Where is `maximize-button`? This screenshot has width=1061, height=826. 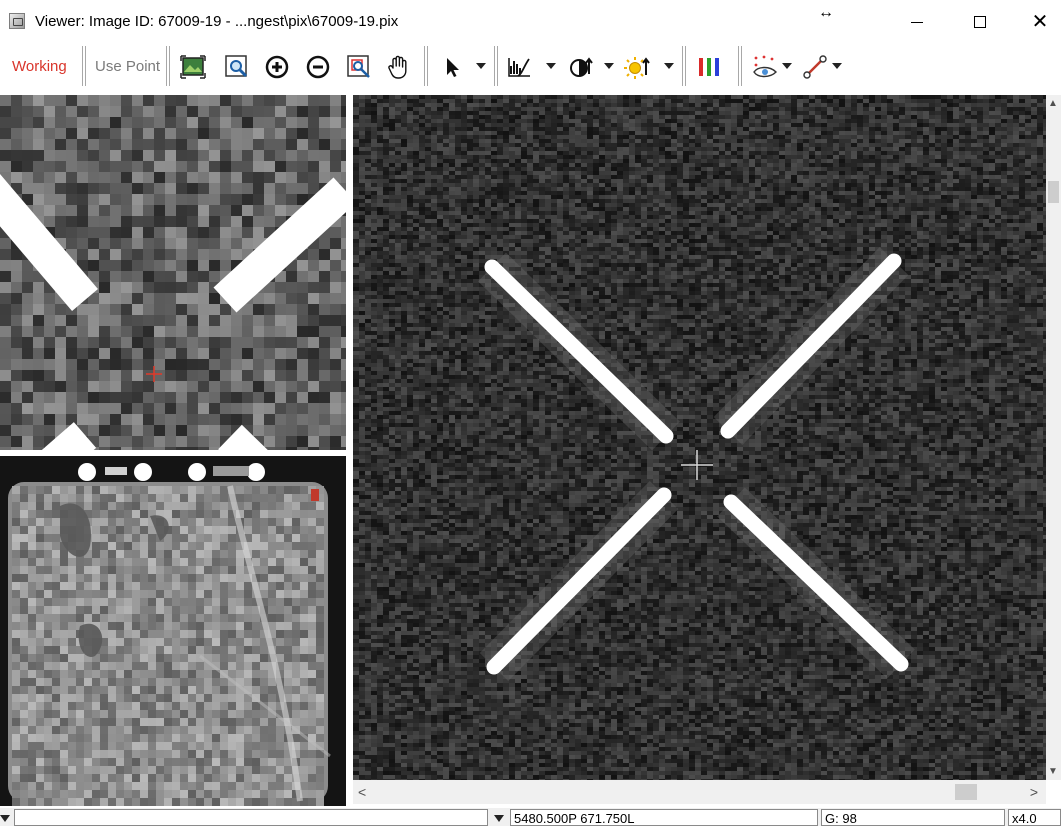
maximize-button is located at coordinates (980, 22).